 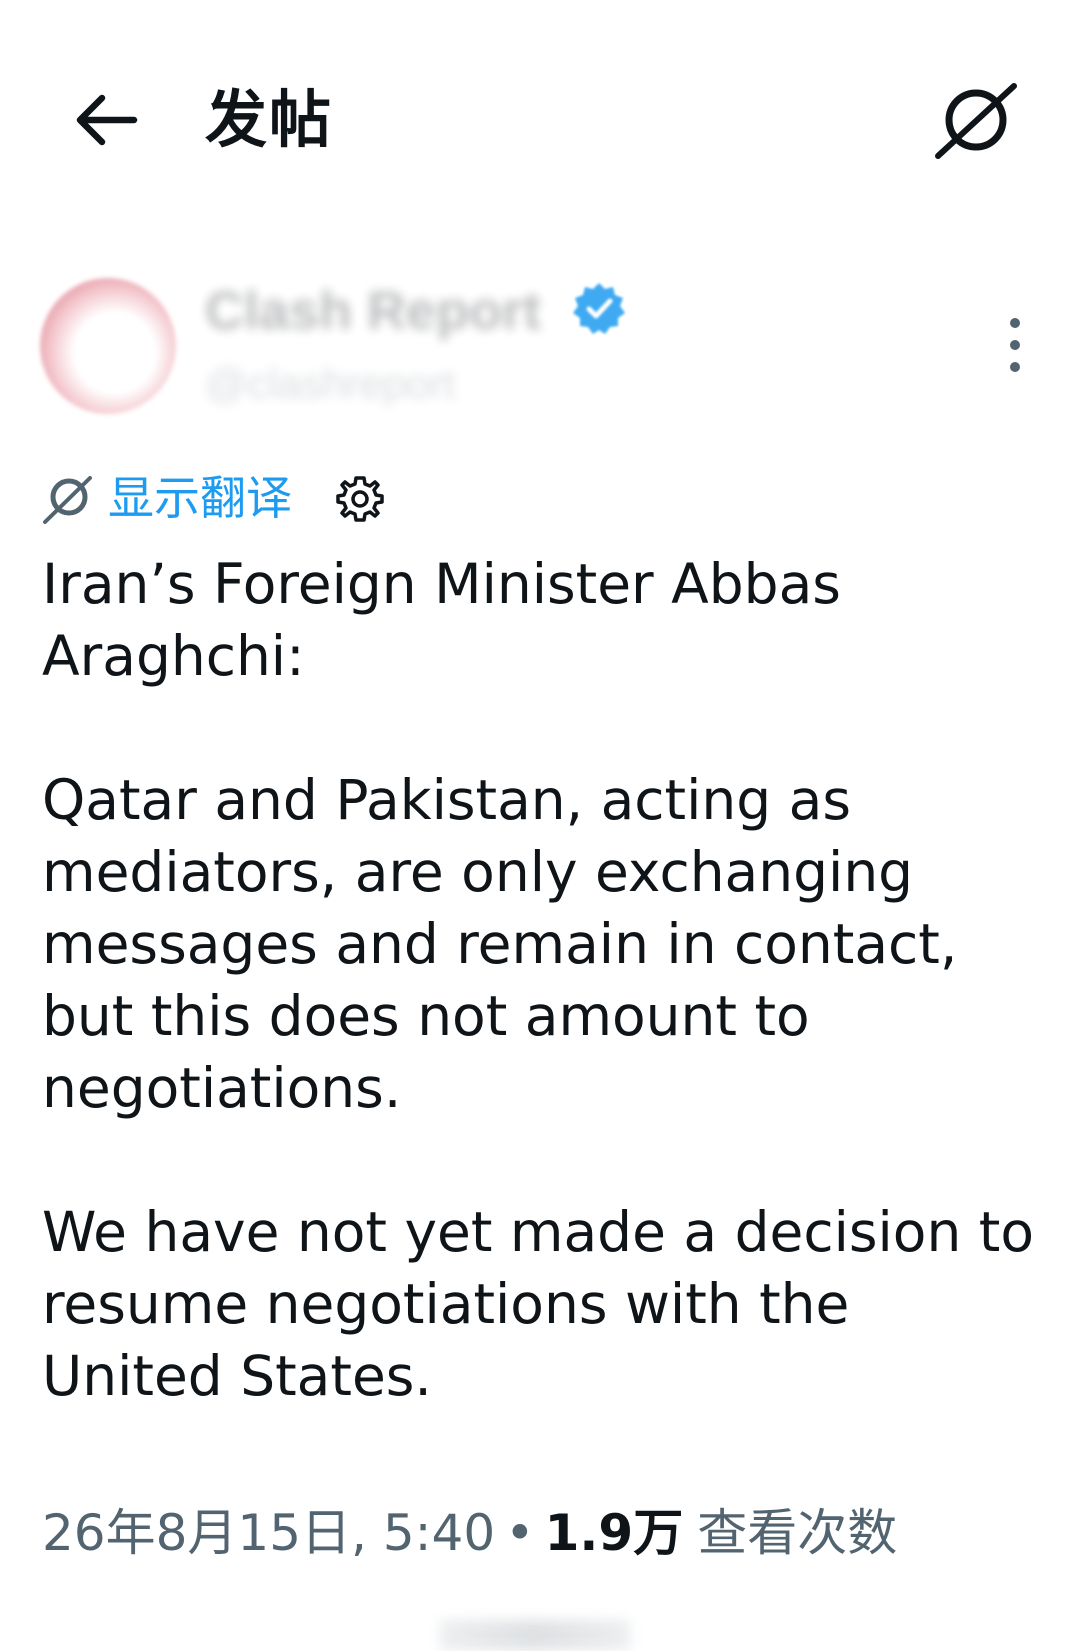 What do you see at coordinates (535, 1635) in the screenshot?
I see `blurred-watermark` at bounding box center [535, 1635].